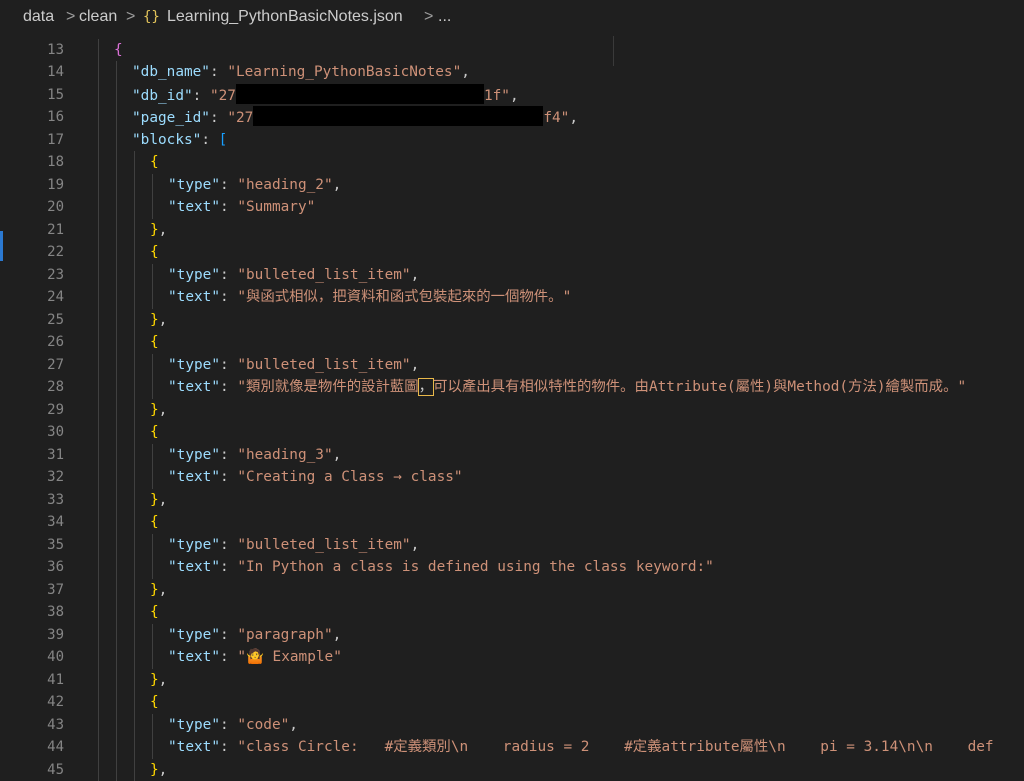 The width and height of the screenshot is (1024, 781). Describe the element at coordinates (556, 118) in the screenshot. I see `json-string: f4"` at that location.